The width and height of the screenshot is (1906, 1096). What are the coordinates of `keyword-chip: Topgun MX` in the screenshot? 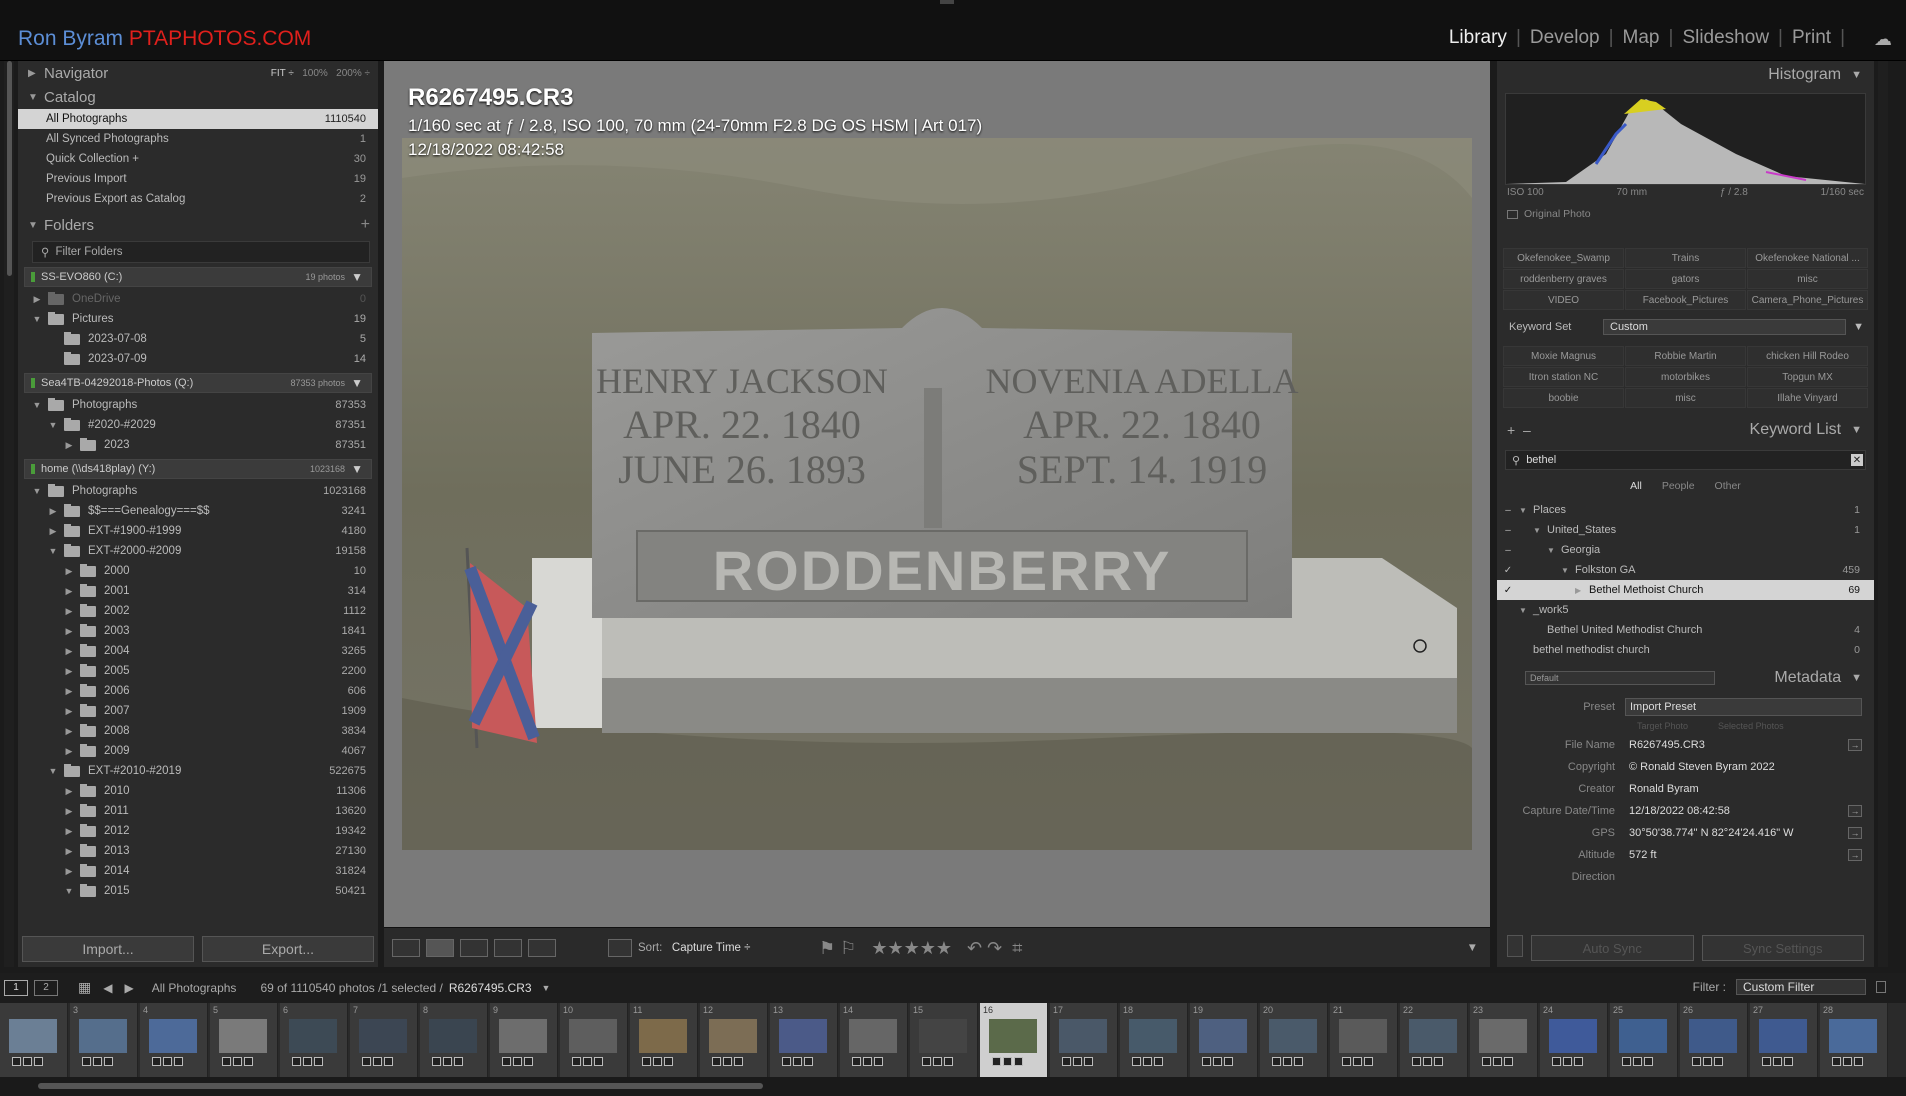 It's located at (1807, 377).